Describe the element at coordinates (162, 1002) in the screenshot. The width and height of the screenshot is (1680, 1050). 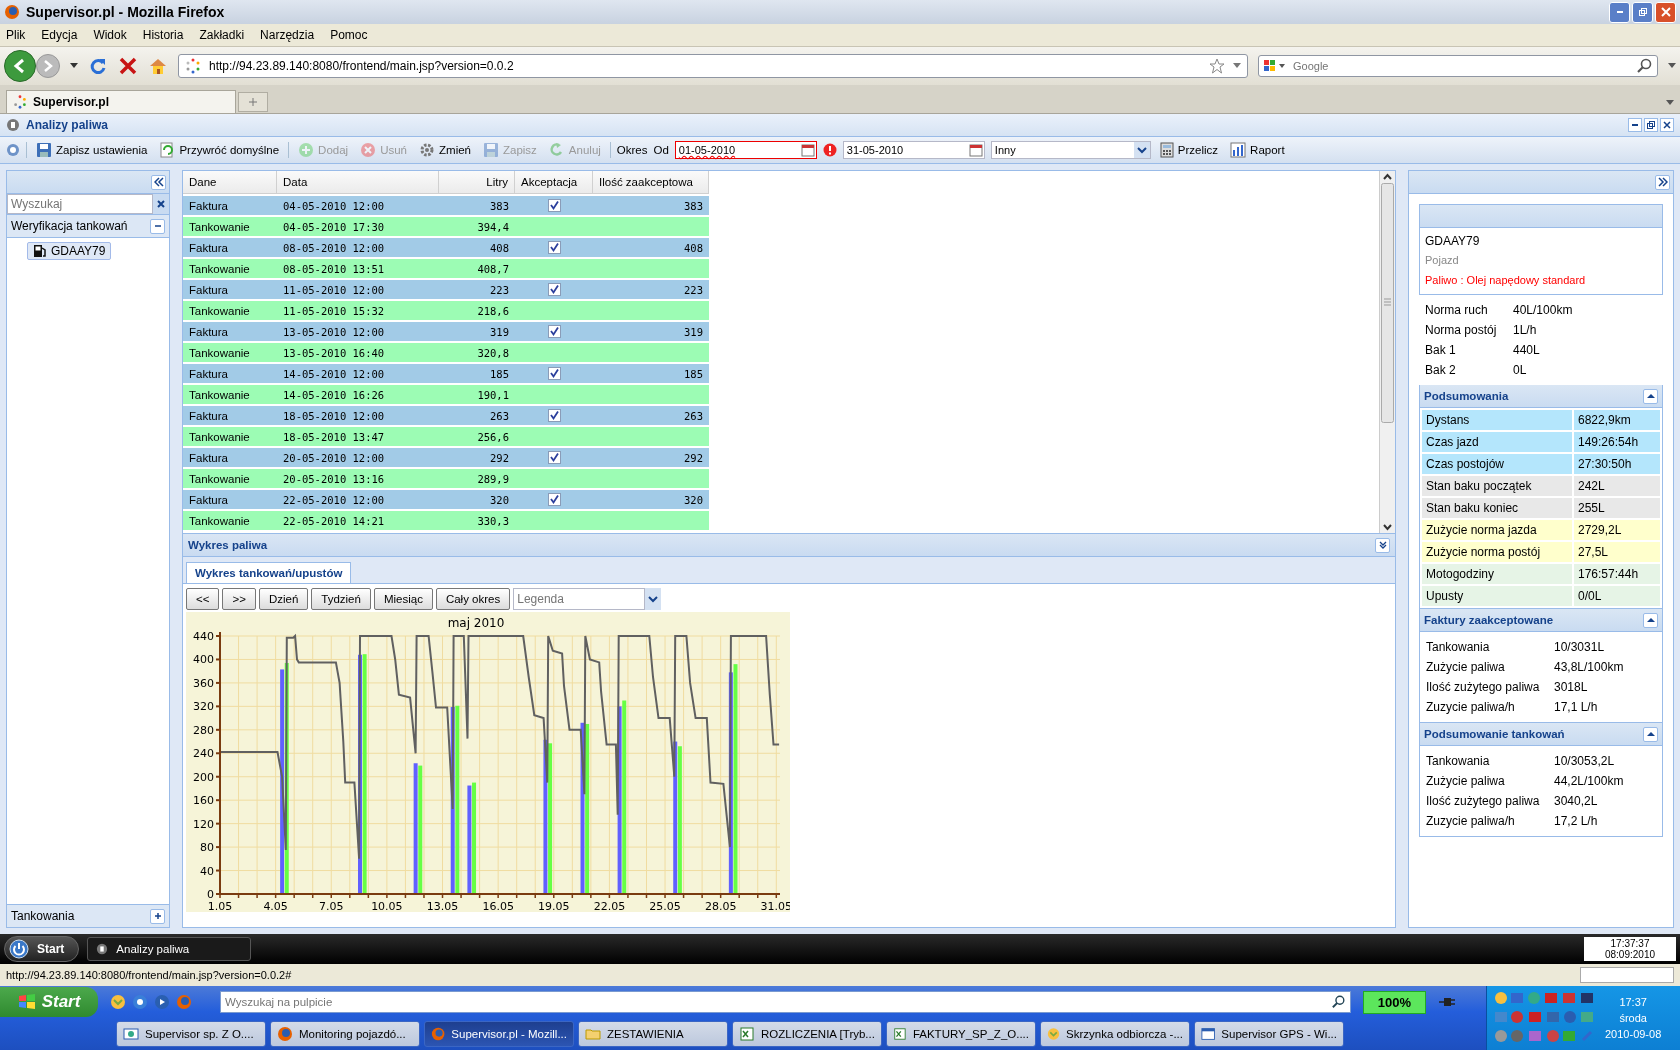
I see `play-icon` at that location.